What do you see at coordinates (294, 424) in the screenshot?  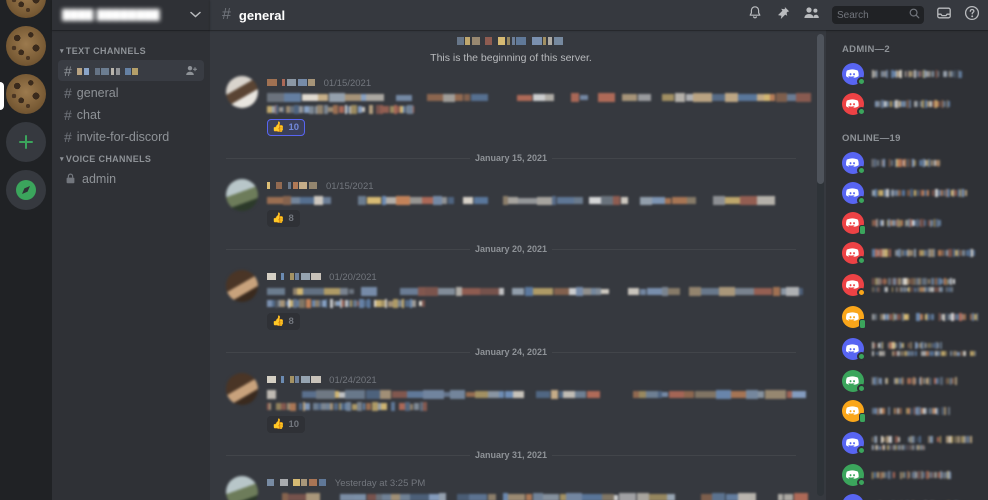 I see `reaction-count: 10` at bounding box center [294, 424].